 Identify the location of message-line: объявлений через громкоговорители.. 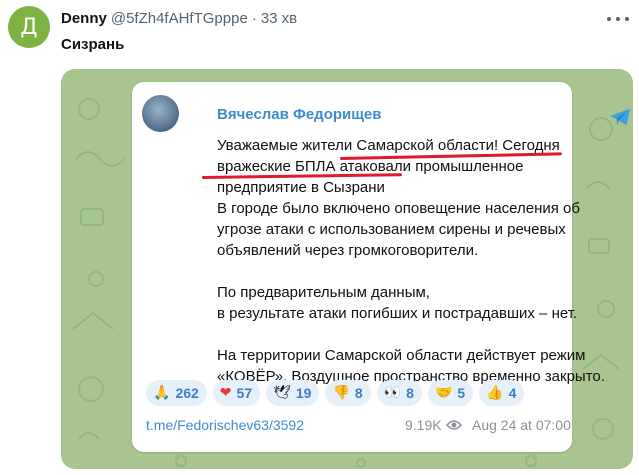
(348, 250).